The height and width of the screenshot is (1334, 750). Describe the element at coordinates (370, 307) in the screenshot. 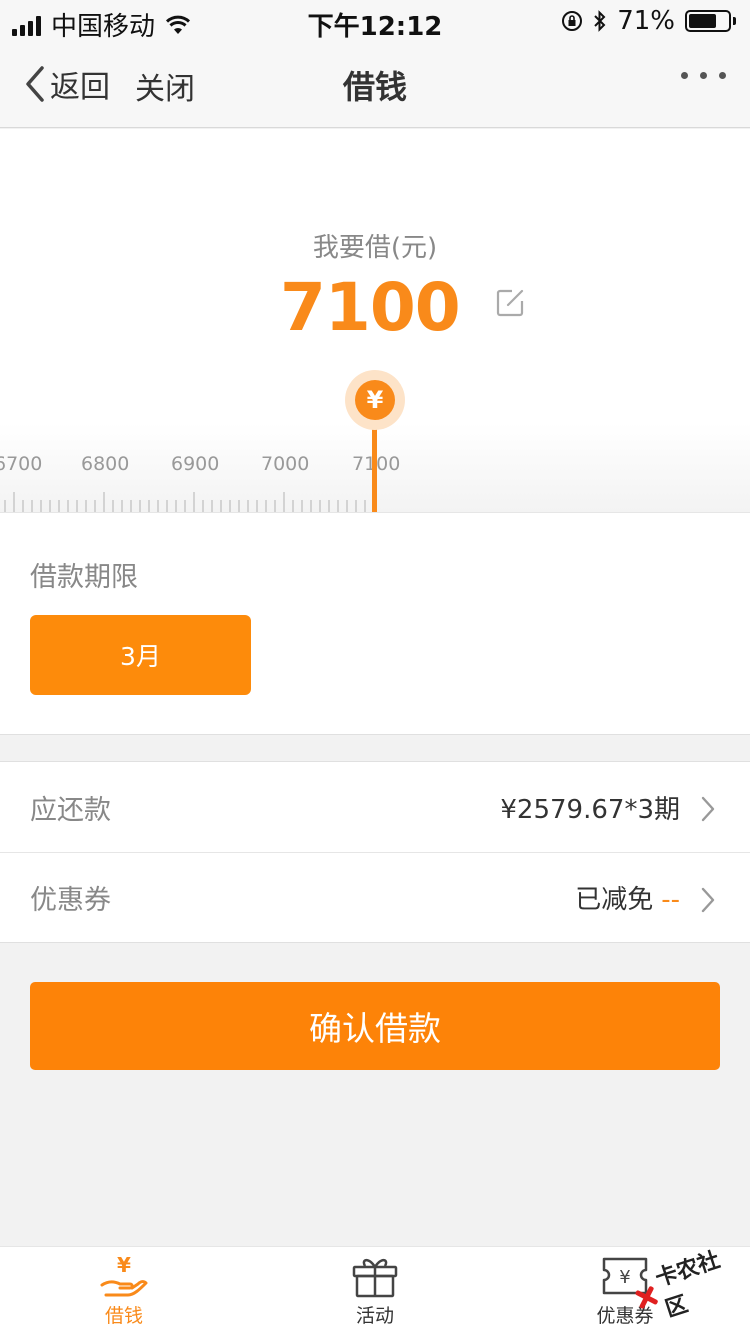

I see `amount-value: 7100` at that location.